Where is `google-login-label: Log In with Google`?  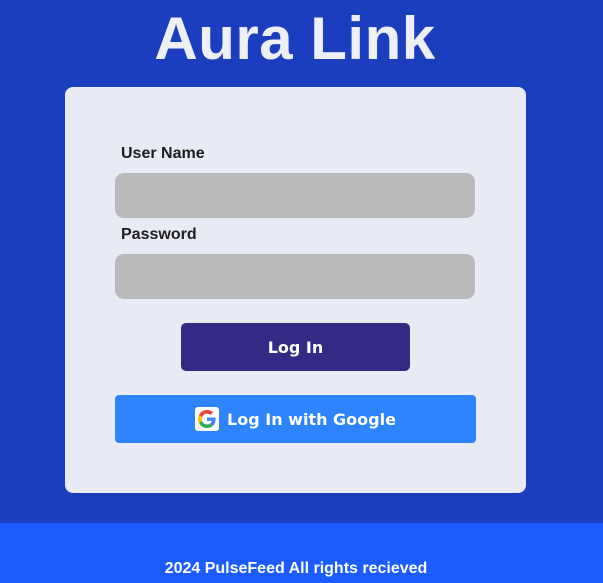 google-login-label: Log In with Google is located at coordinates (311, 419).